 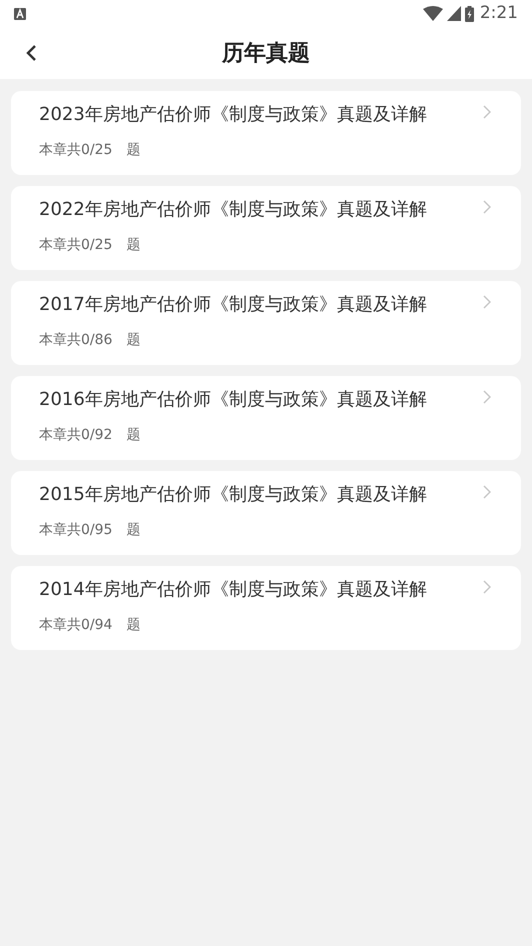 I want to click on signal-icon, so click(x=453, y=13).